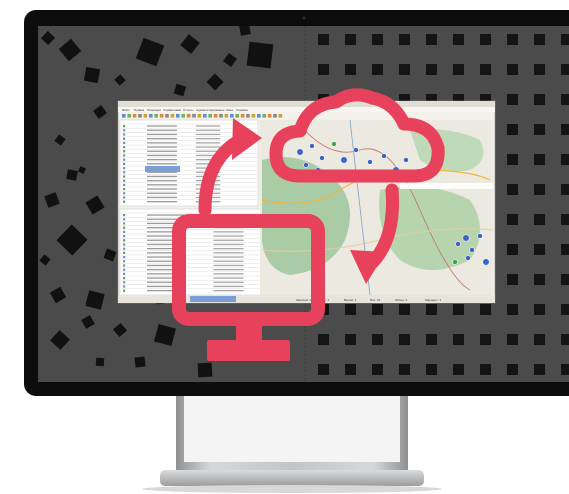 This screenshot has height=494, width=569. I want to click on menu-item: Файл, so click(126, 110).